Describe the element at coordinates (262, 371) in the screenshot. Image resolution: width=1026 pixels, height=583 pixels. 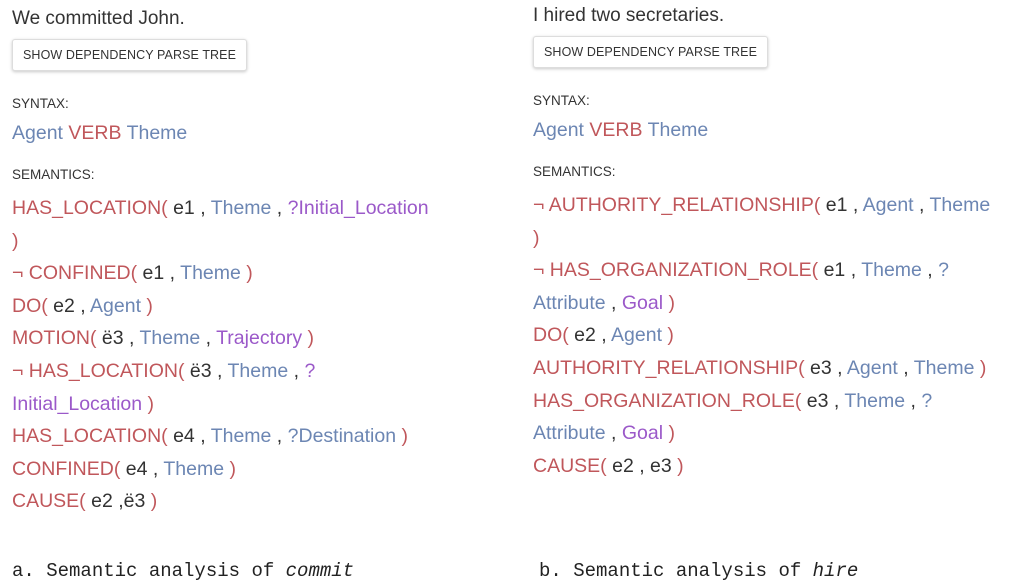
I see `semantic-predicate-line: ¬ HAS_LOCATION( ë3 , Theme , ?` at that location.